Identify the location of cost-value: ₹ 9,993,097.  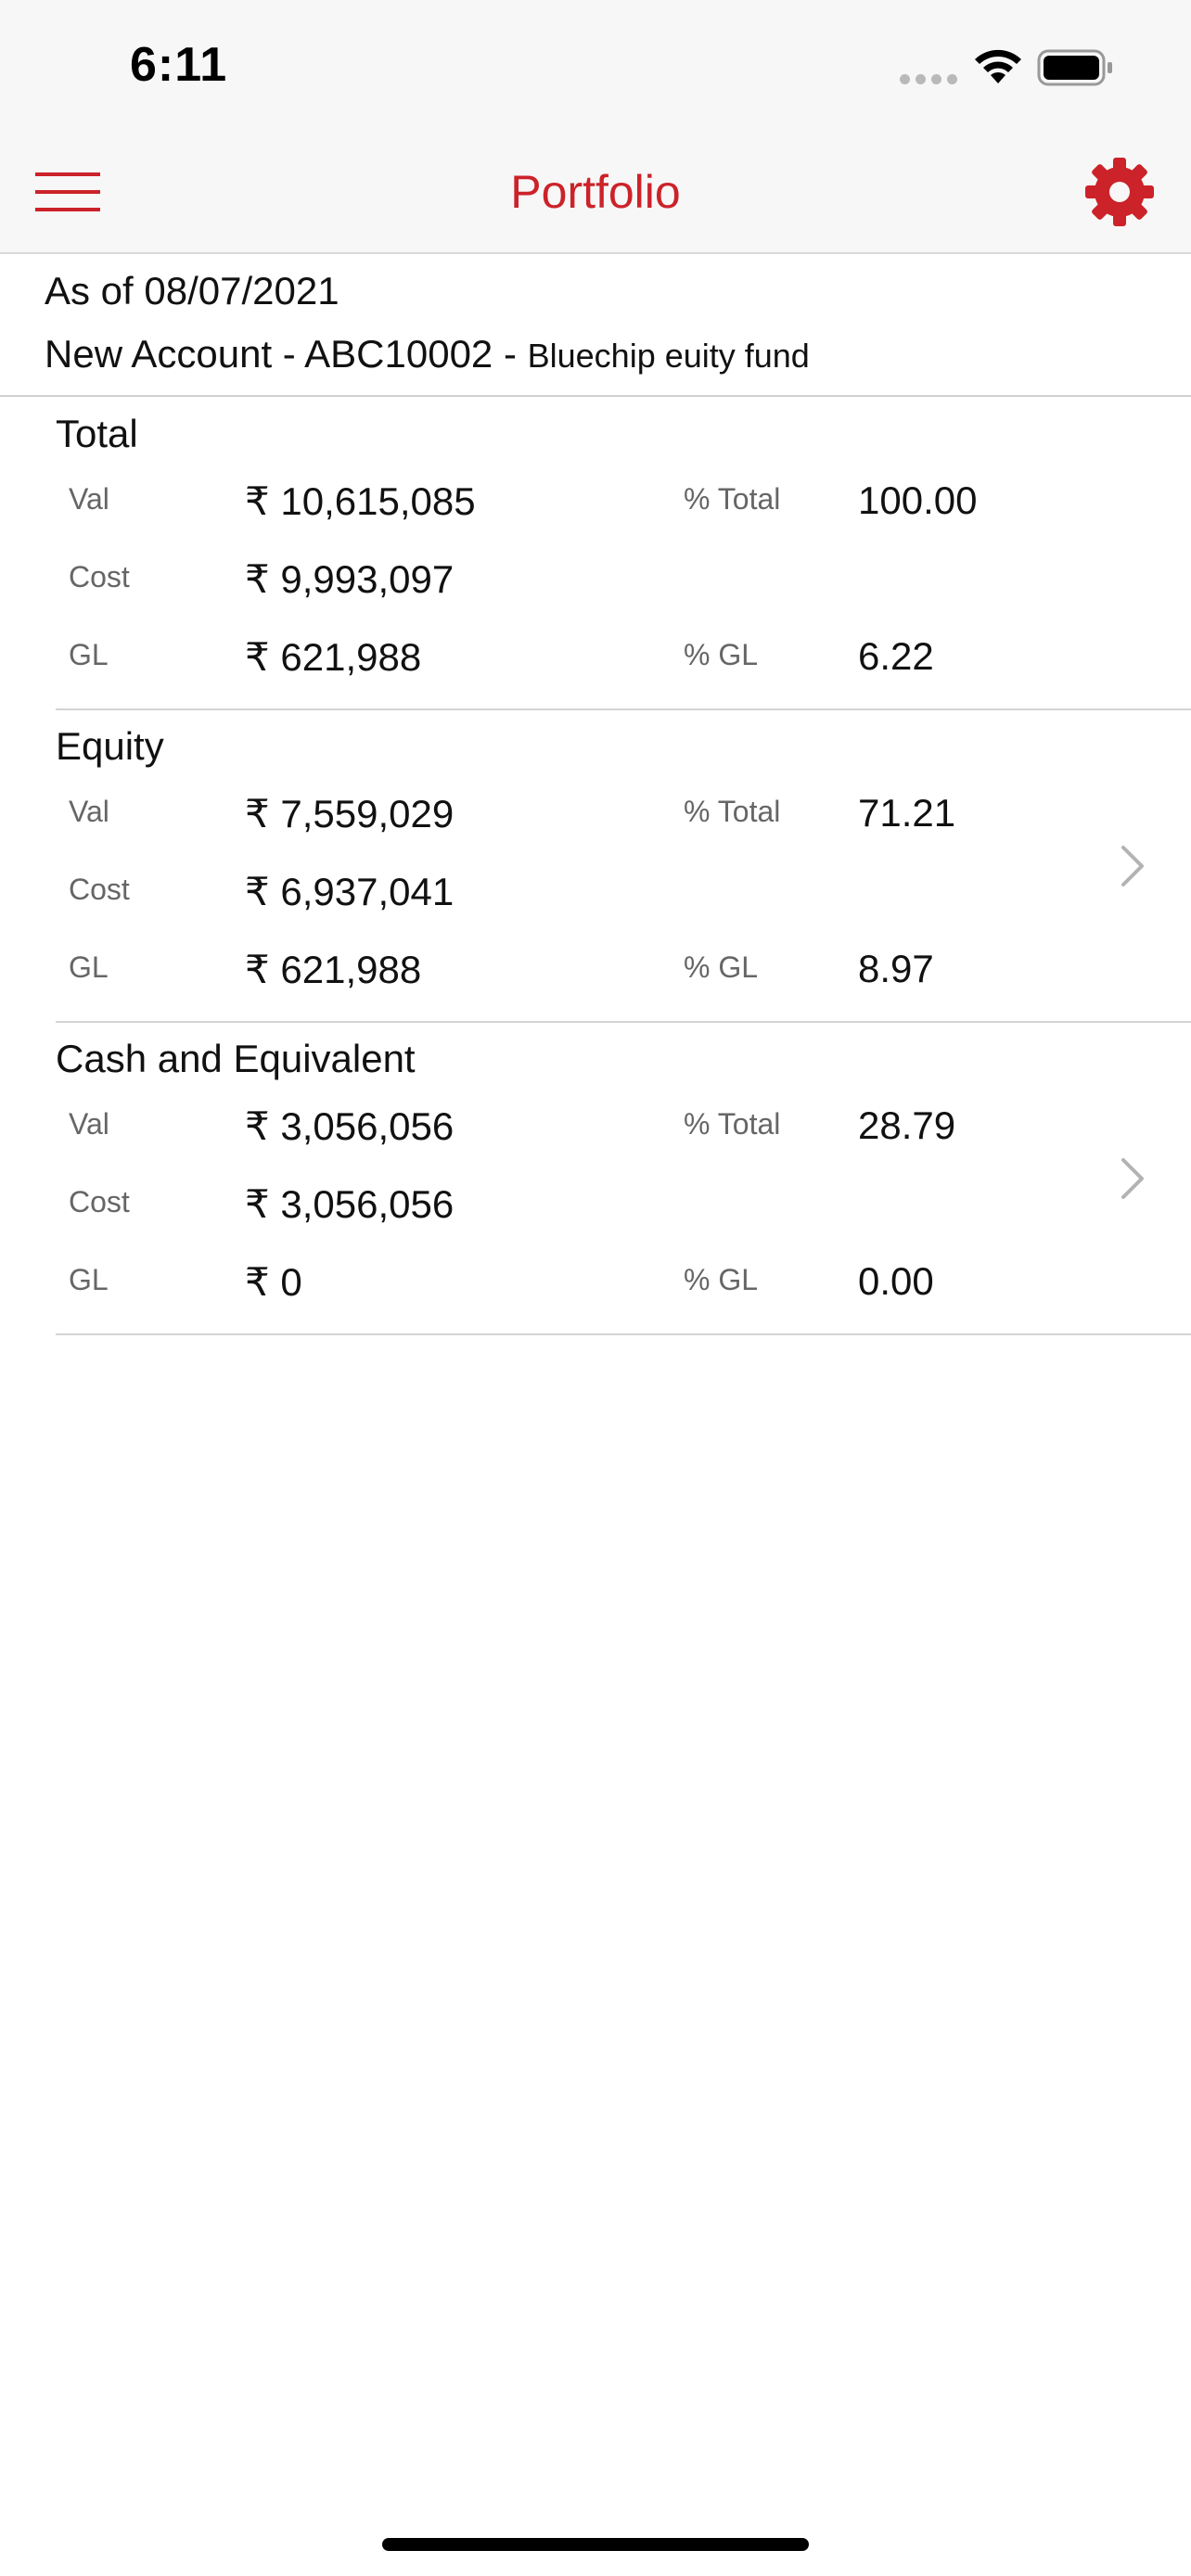
(350, 579).